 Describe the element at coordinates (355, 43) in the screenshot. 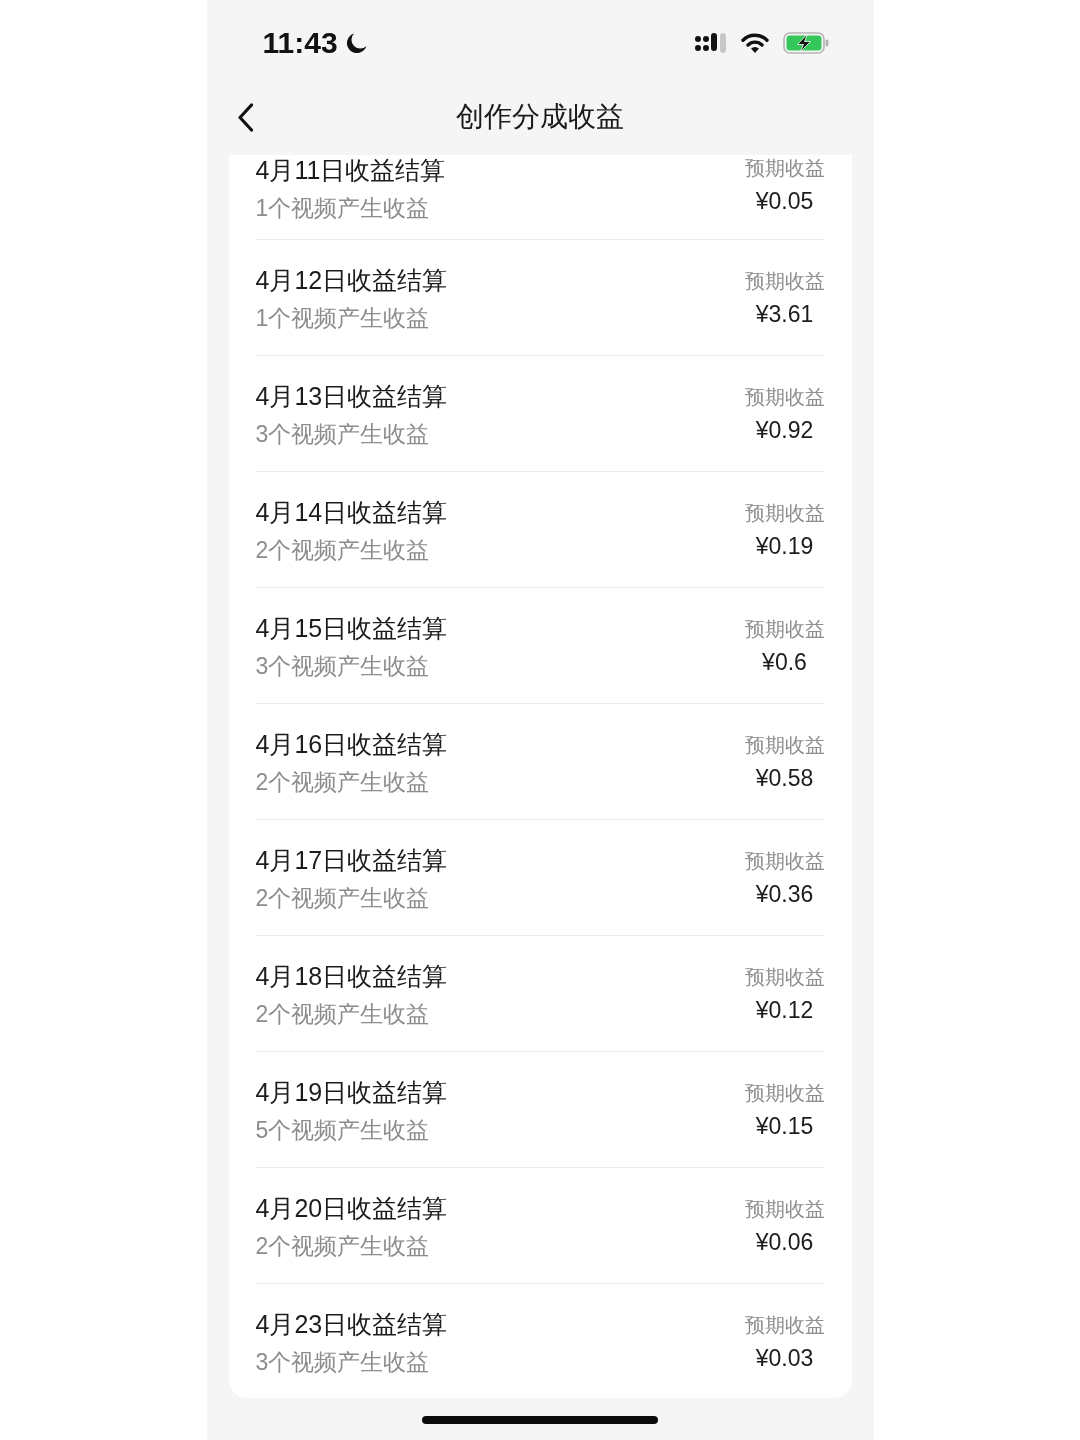

I see `moon-icon` at that location.